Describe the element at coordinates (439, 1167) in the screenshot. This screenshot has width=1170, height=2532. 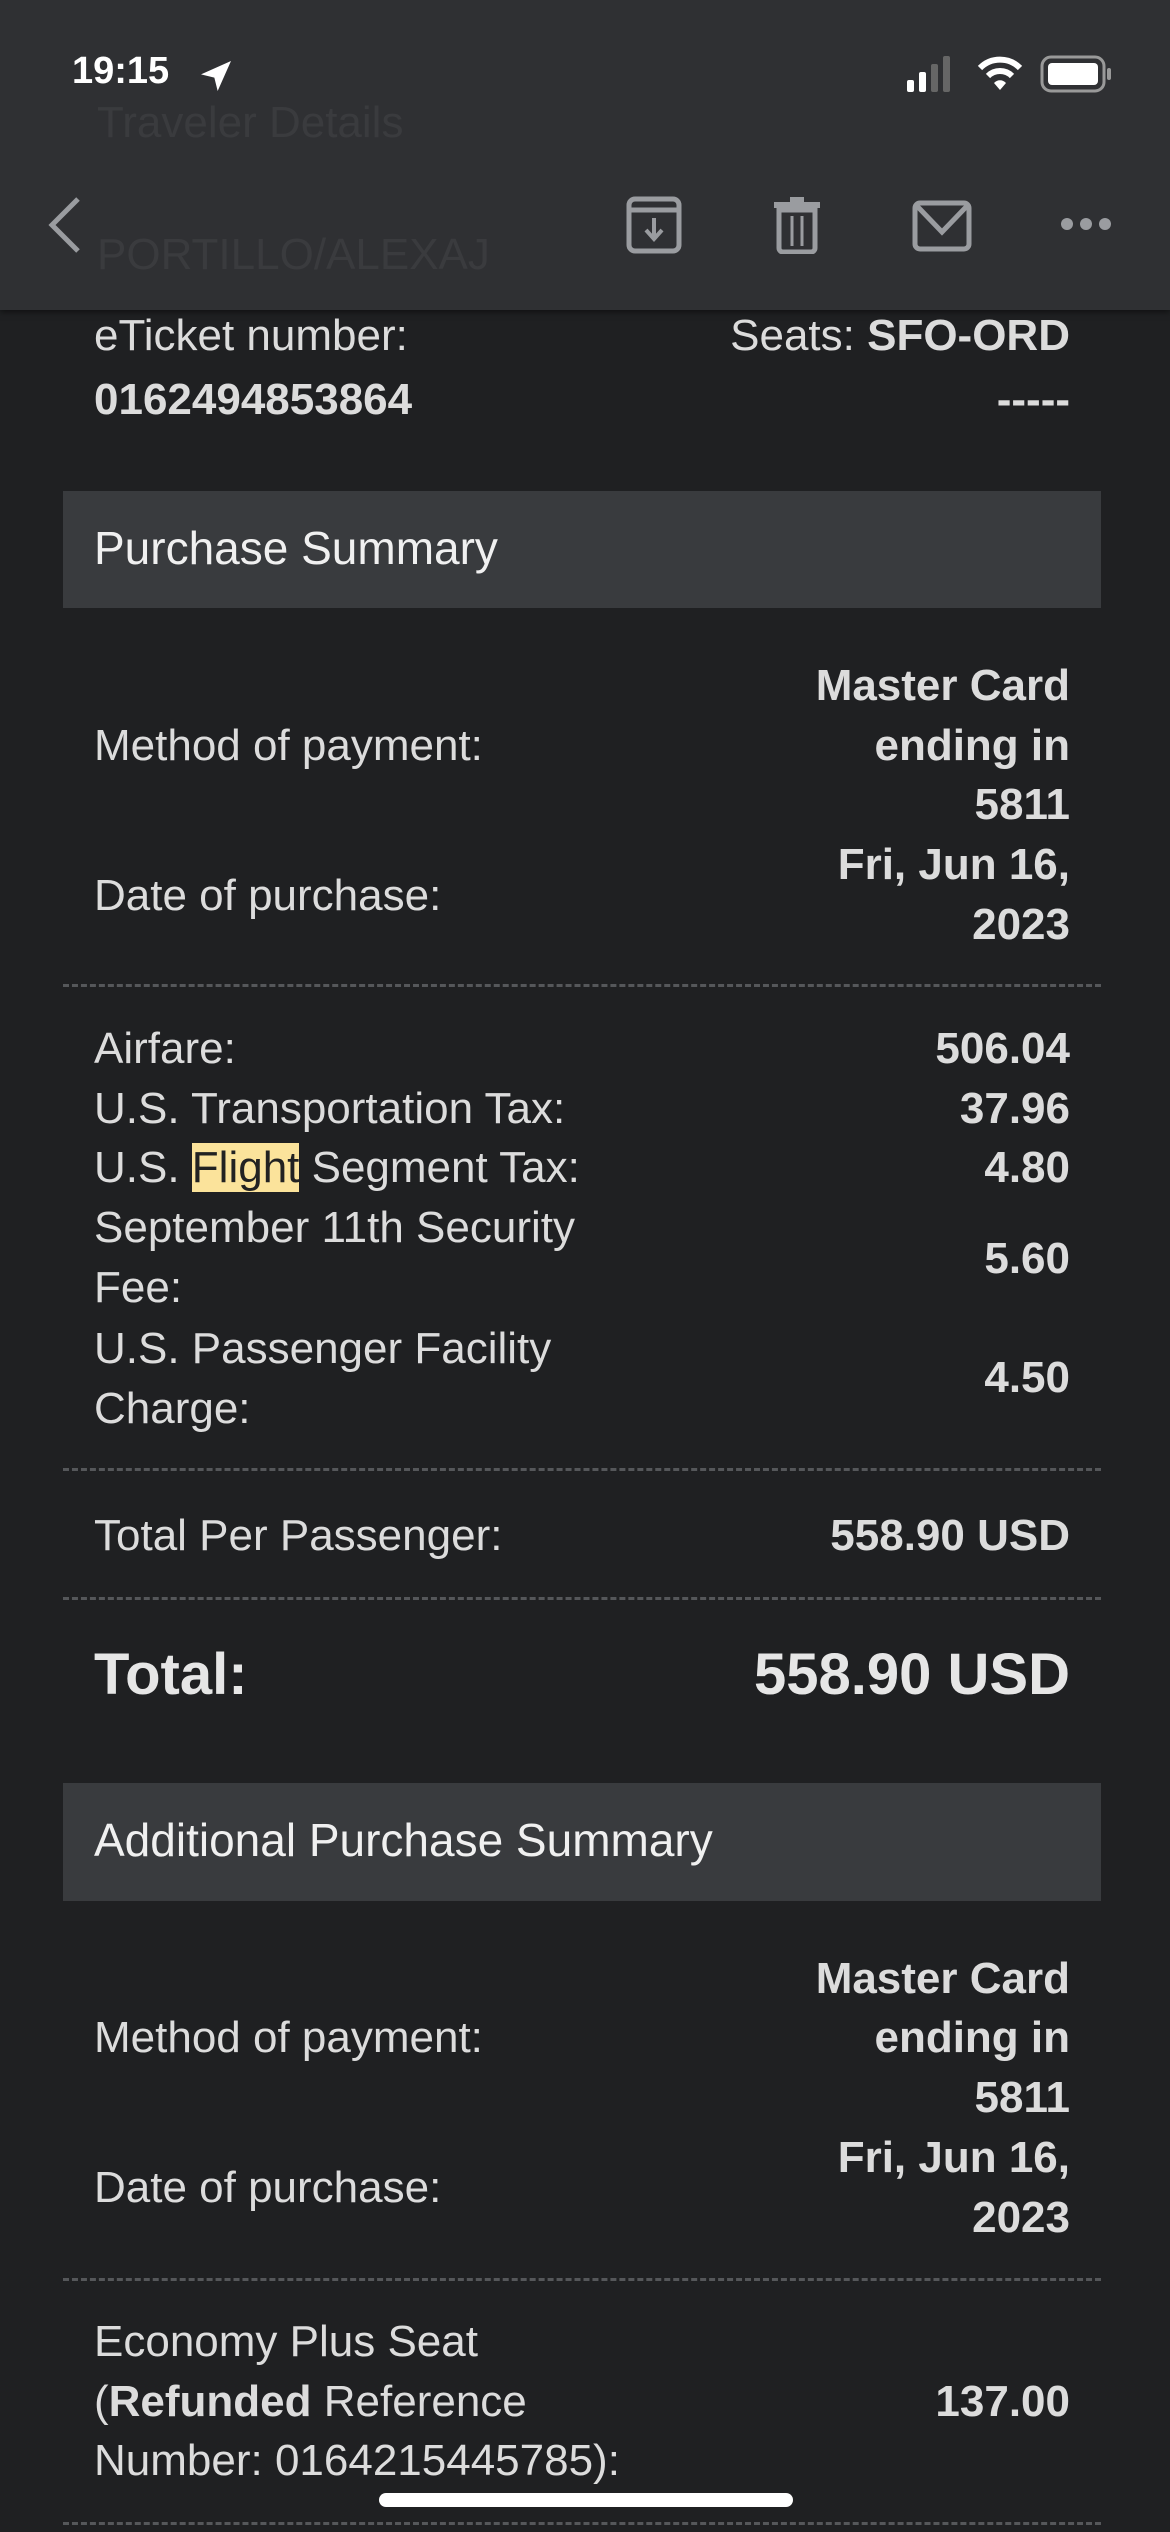
I see `segment-tax-post: Segment Tax:` at that location.